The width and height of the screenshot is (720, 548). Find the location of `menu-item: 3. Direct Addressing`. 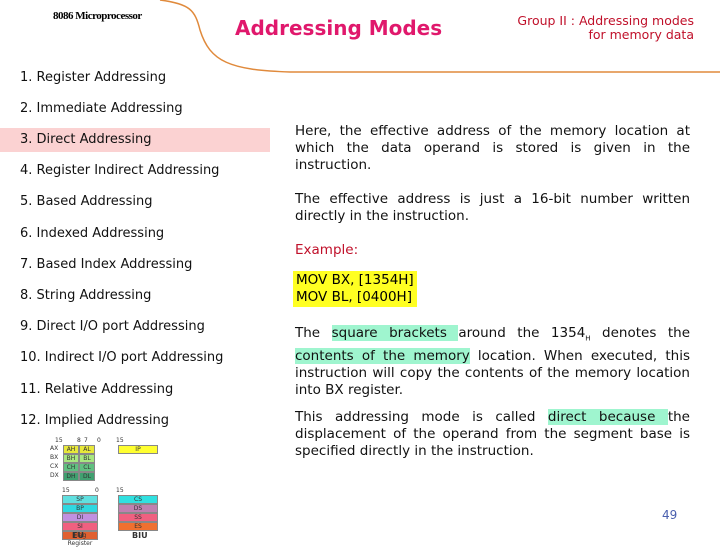

menu-item: 3. Direct Addressing is located at coordinates (135, 140).